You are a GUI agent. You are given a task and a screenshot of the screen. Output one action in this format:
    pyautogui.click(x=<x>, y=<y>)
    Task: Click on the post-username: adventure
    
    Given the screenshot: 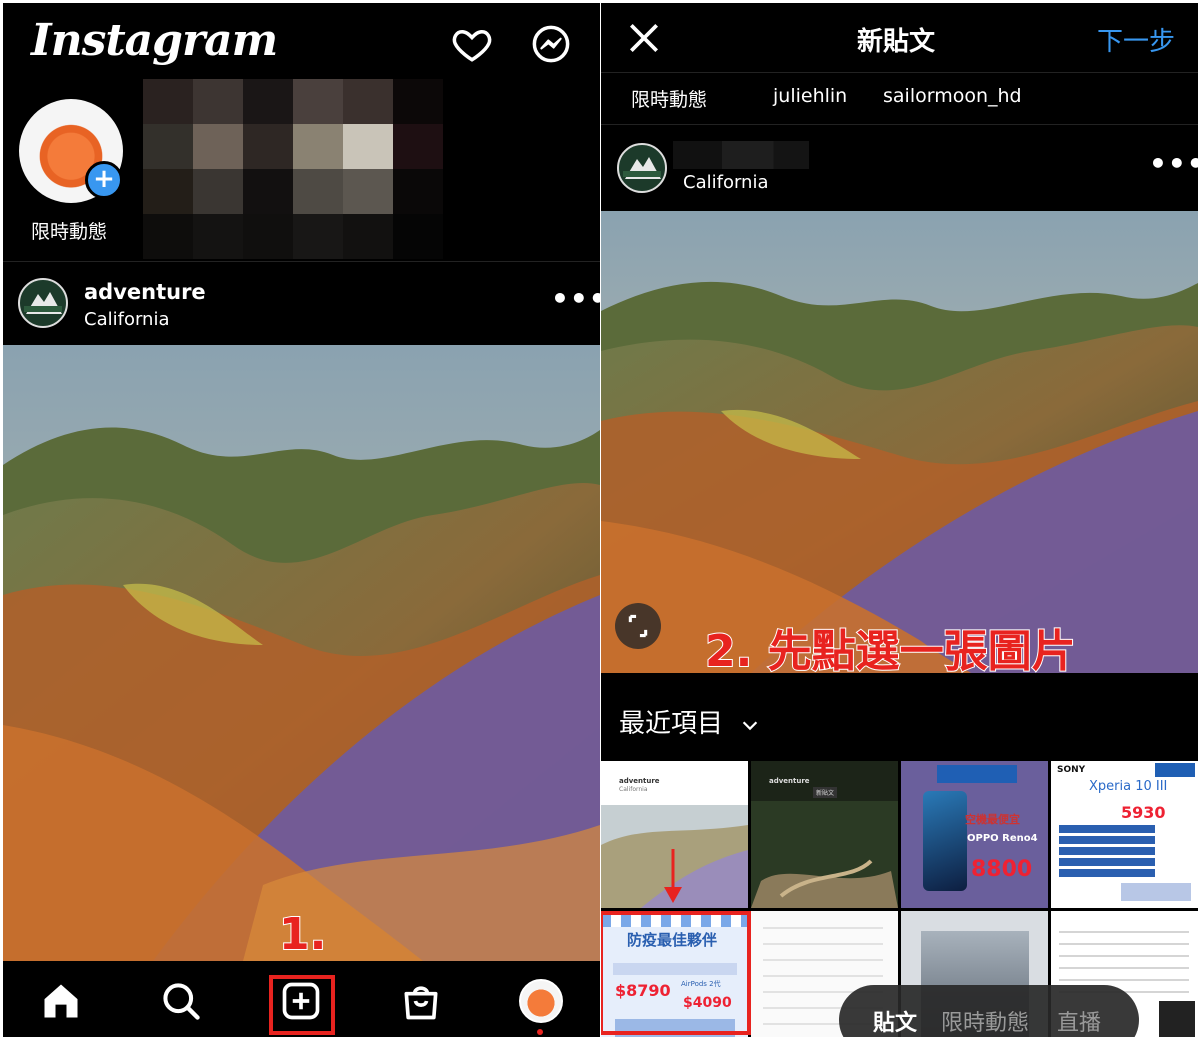 What is the action you would take?
    pyautogui.click(x=145, y=292)
    